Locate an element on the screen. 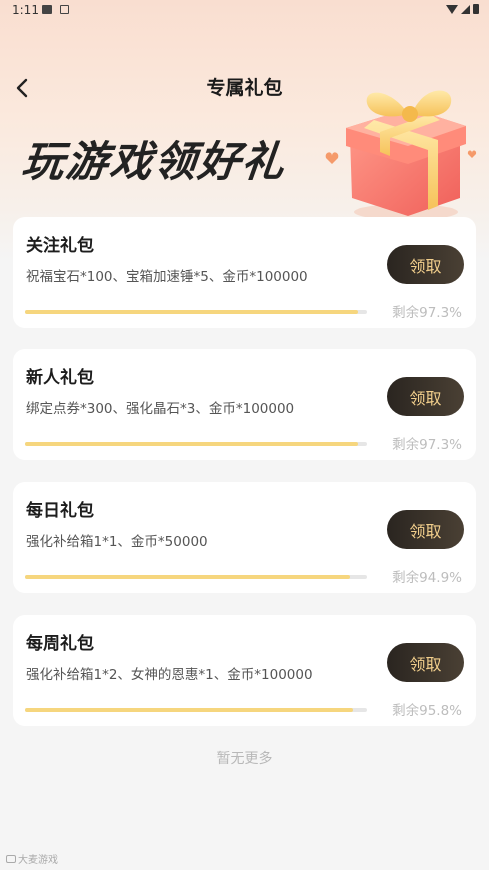 The width and height of the screenshot is (489, 870). no-more-text: 暂无更多 is located at coordinates (244, 759).